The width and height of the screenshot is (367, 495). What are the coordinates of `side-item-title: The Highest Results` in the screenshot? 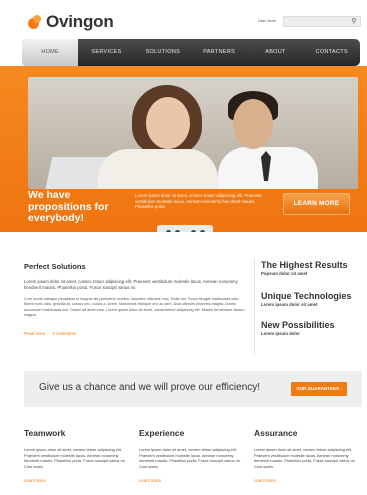 It's located at (304, 265).